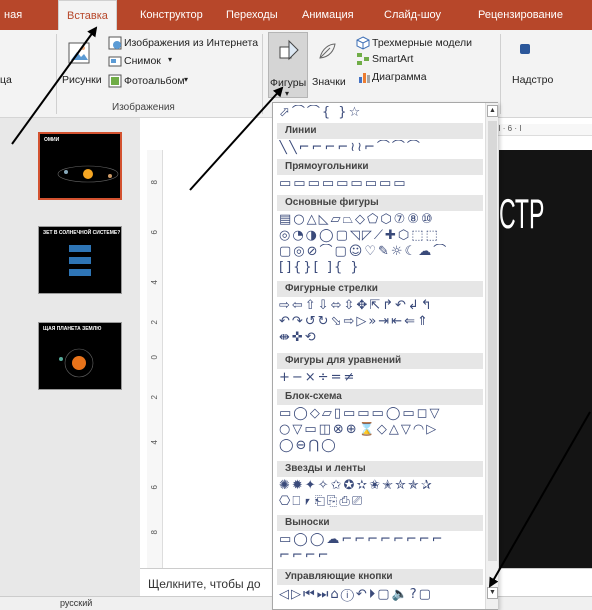 This screenshot has width=592, height=610. I want to click on tab-slideshow: Слайд-шоу, so click(412, 15).